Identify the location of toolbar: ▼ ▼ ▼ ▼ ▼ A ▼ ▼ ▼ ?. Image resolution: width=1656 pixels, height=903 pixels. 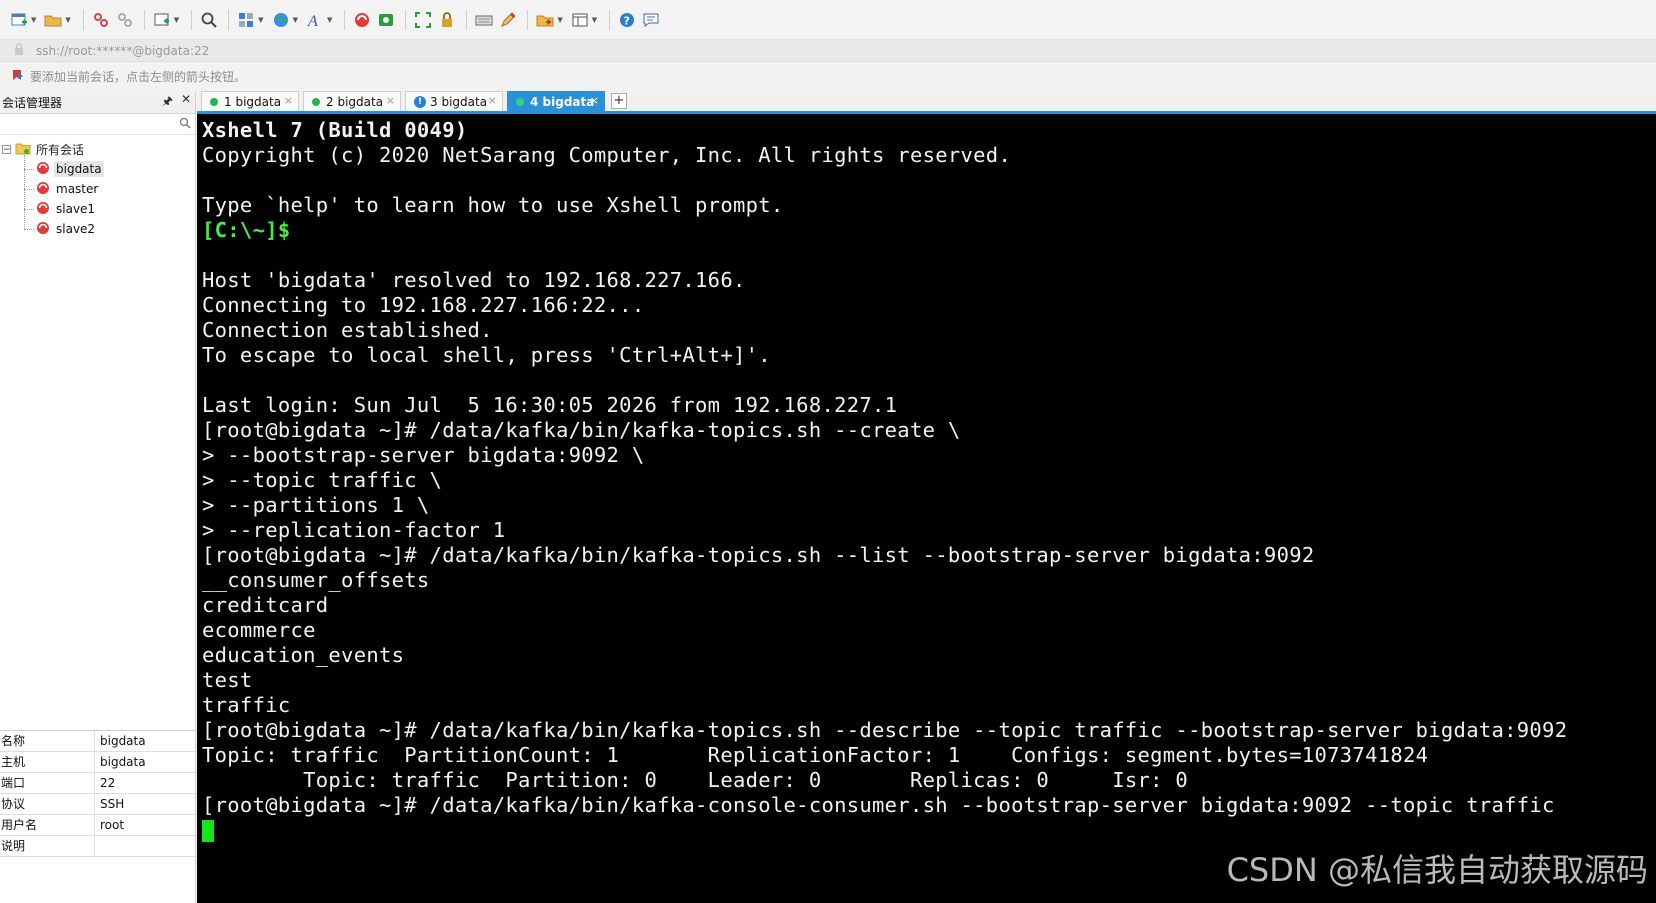
(828, 20).